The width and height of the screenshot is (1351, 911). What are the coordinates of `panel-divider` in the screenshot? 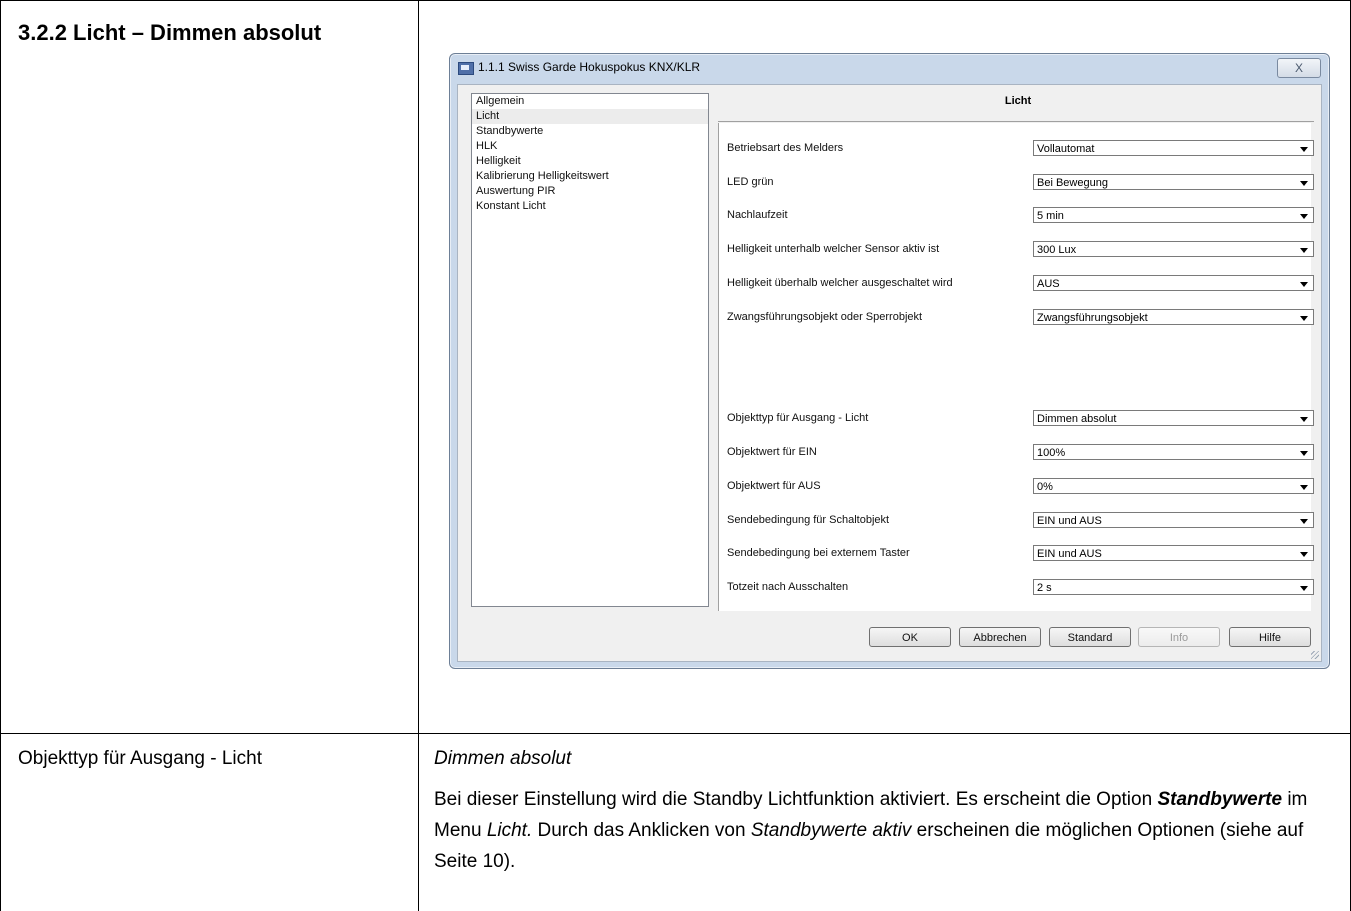 It's located at (1016, 121).